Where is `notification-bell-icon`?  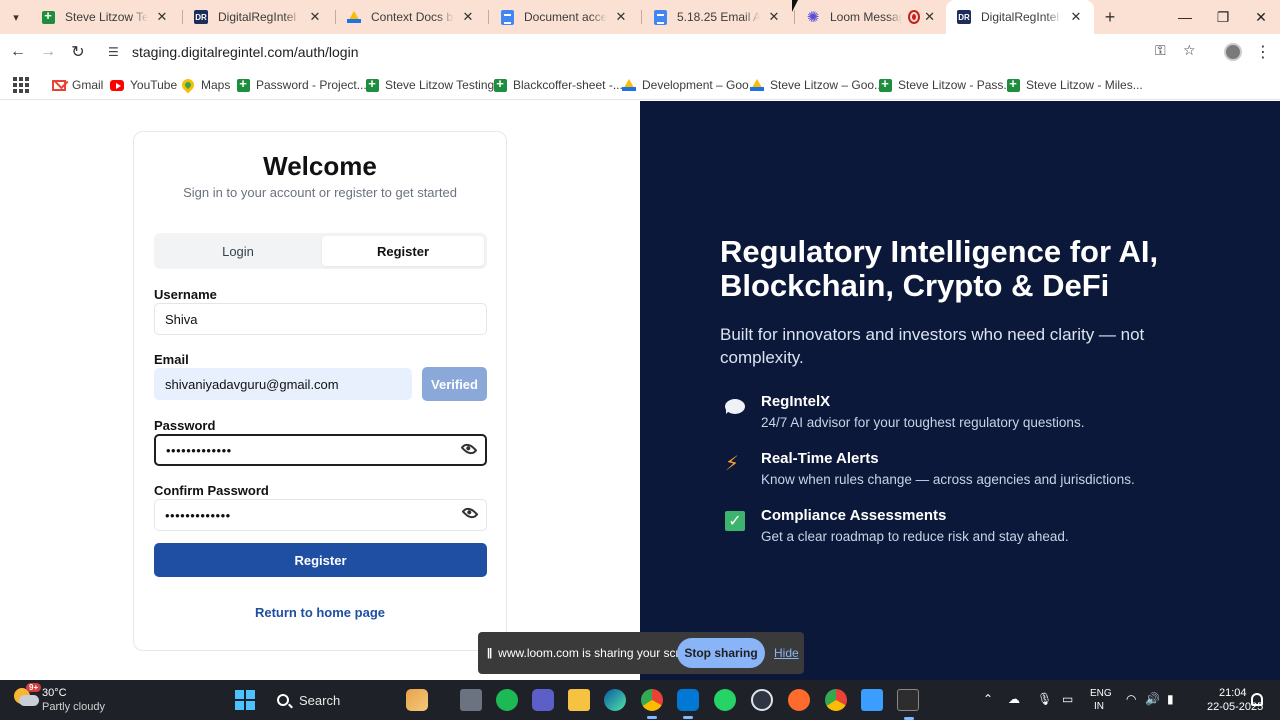
notification-bell-icon is located at coordinates (1257, 699).